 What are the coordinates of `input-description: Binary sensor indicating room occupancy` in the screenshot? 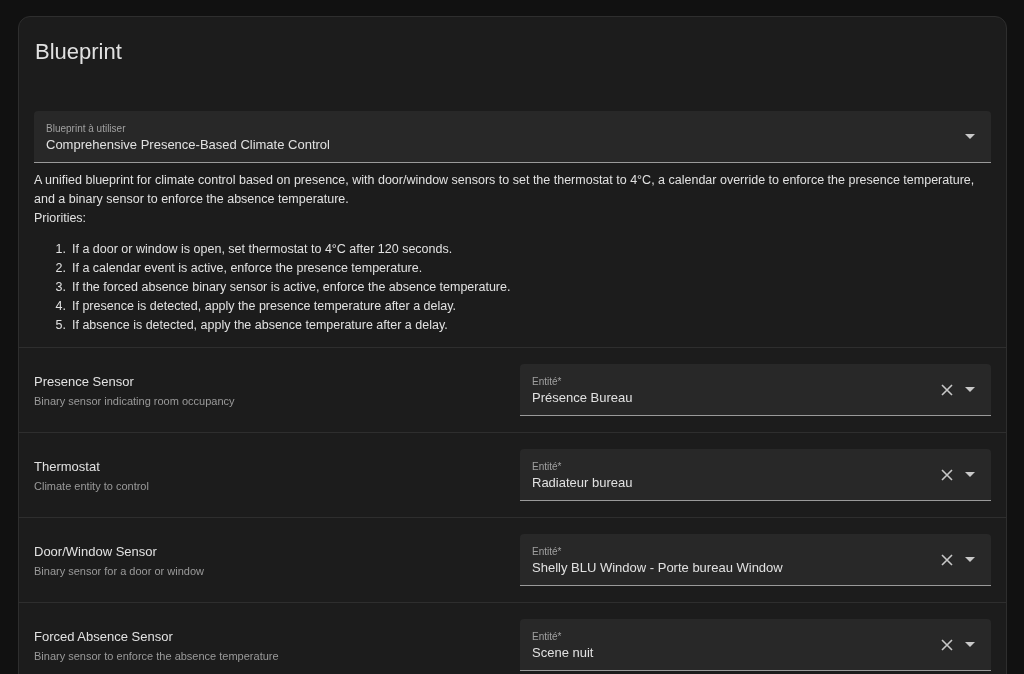 It's located at (134, 400).